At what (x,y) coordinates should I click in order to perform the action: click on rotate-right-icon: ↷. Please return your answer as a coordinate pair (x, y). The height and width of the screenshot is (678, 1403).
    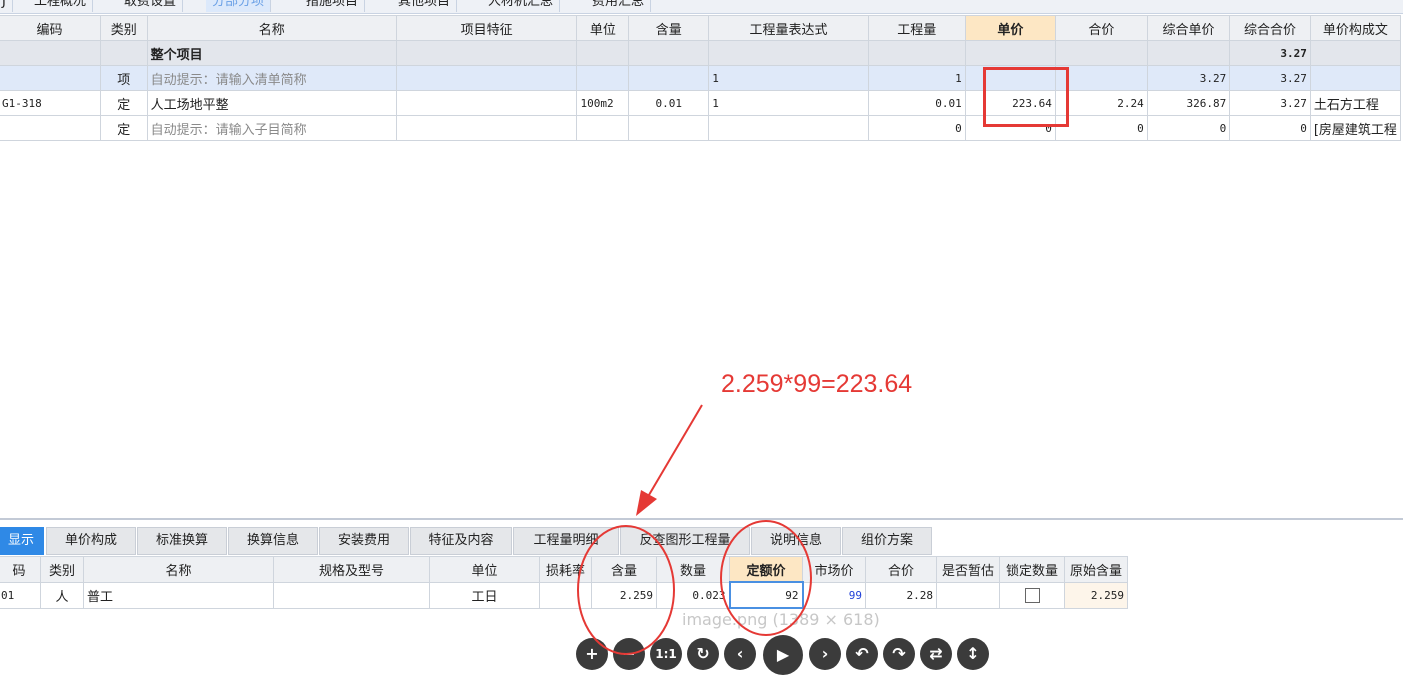
    Looking at the image, I should click on (899, 654).